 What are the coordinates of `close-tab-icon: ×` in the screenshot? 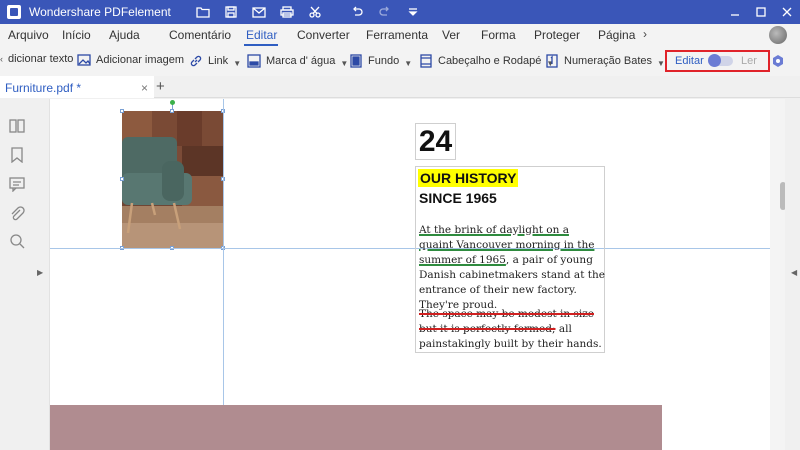 It's located at (144, 88).